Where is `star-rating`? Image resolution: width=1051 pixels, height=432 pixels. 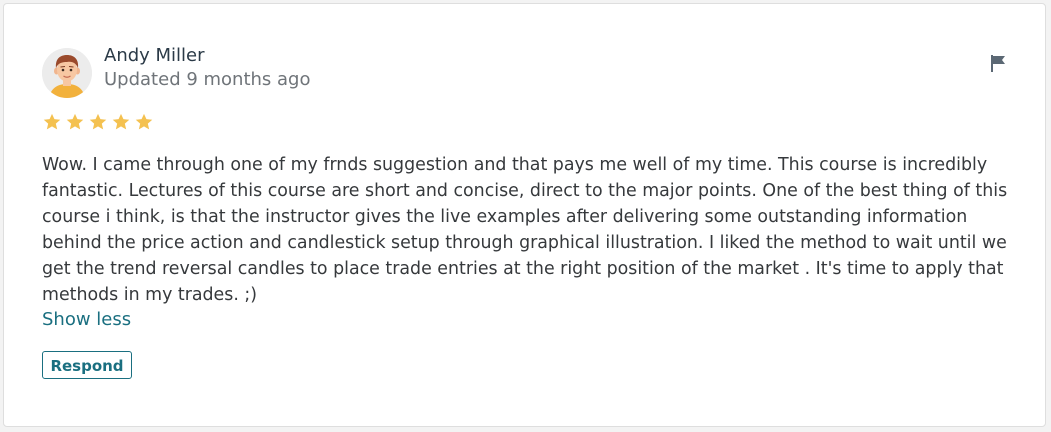 star-rating is located at coordinates (98, 122).